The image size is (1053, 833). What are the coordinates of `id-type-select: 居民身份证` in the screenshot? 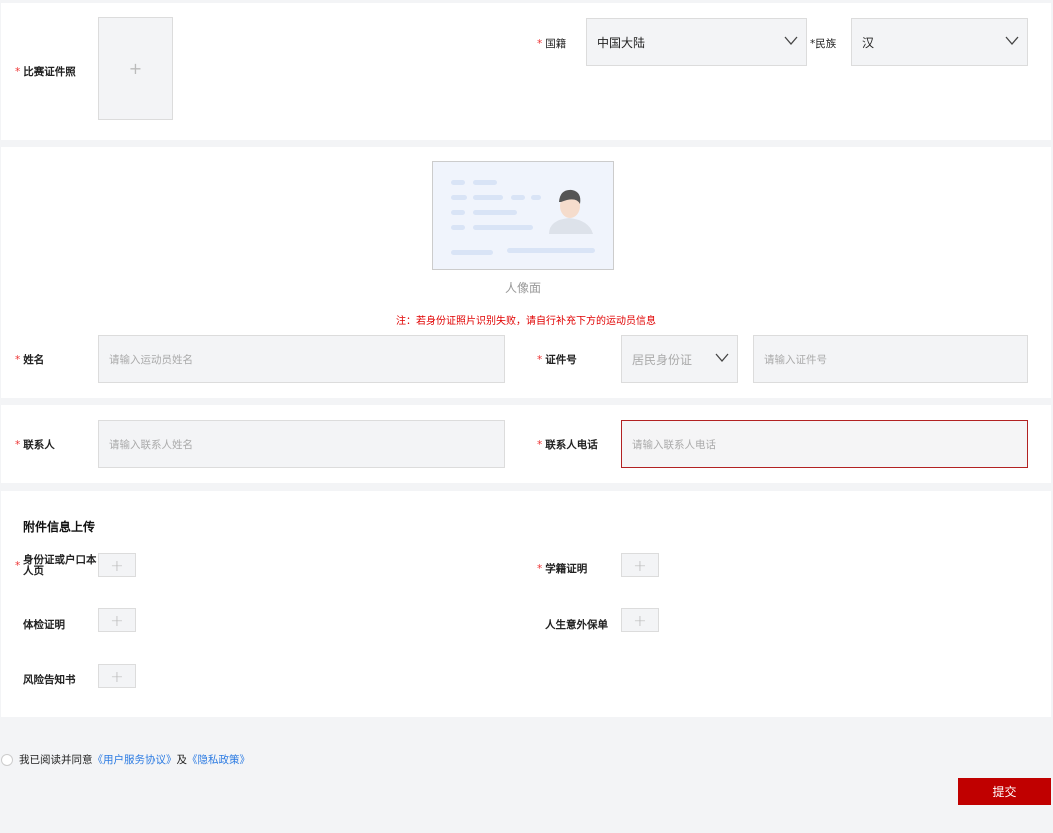 It's located at (679, 359).